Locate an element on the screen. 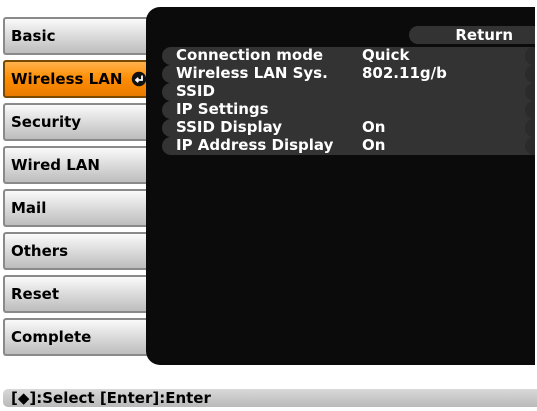  tab-mail: Mail is located at coordinates (78, 208).